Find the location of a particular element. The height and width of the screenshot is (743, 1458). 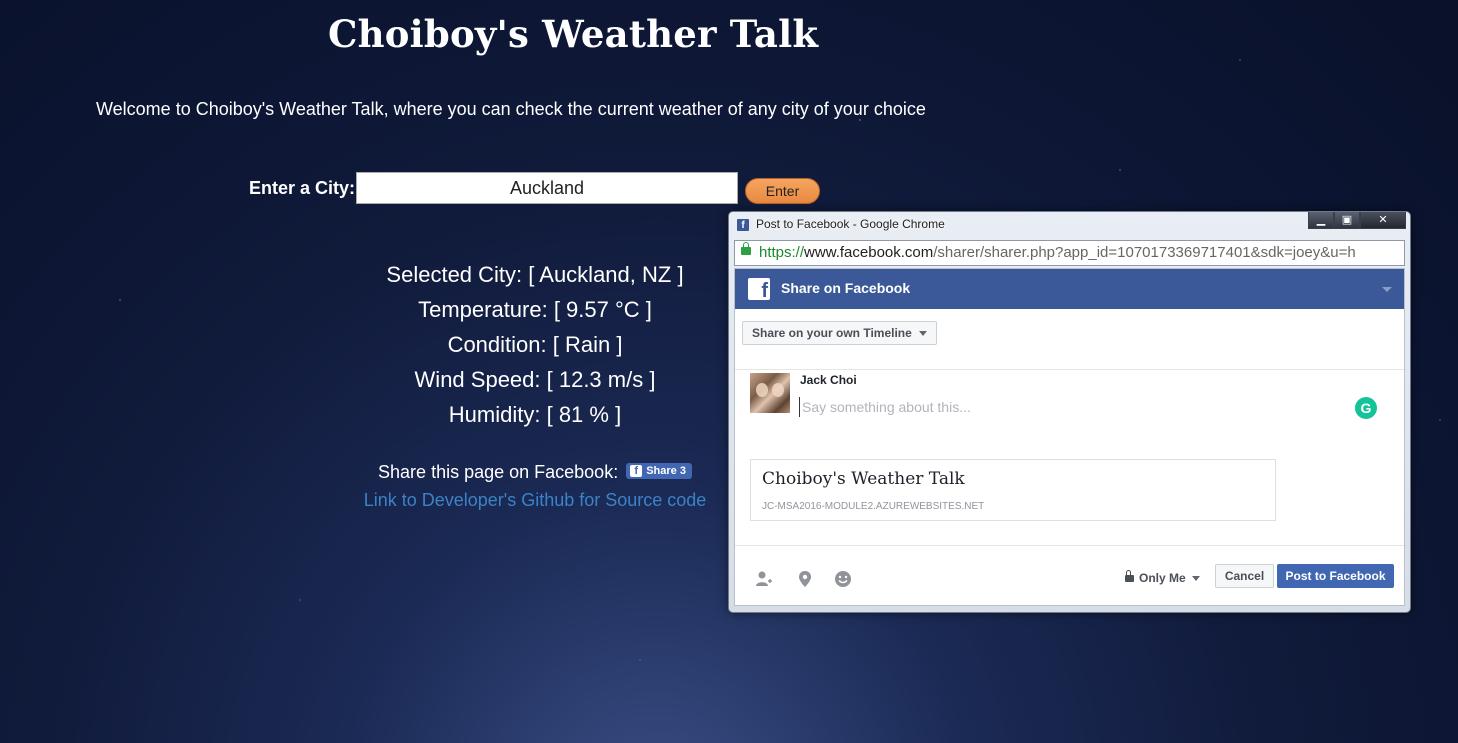

share-line: Share this page on Facebook: f Share 3 is located at coordinates (535, 472).